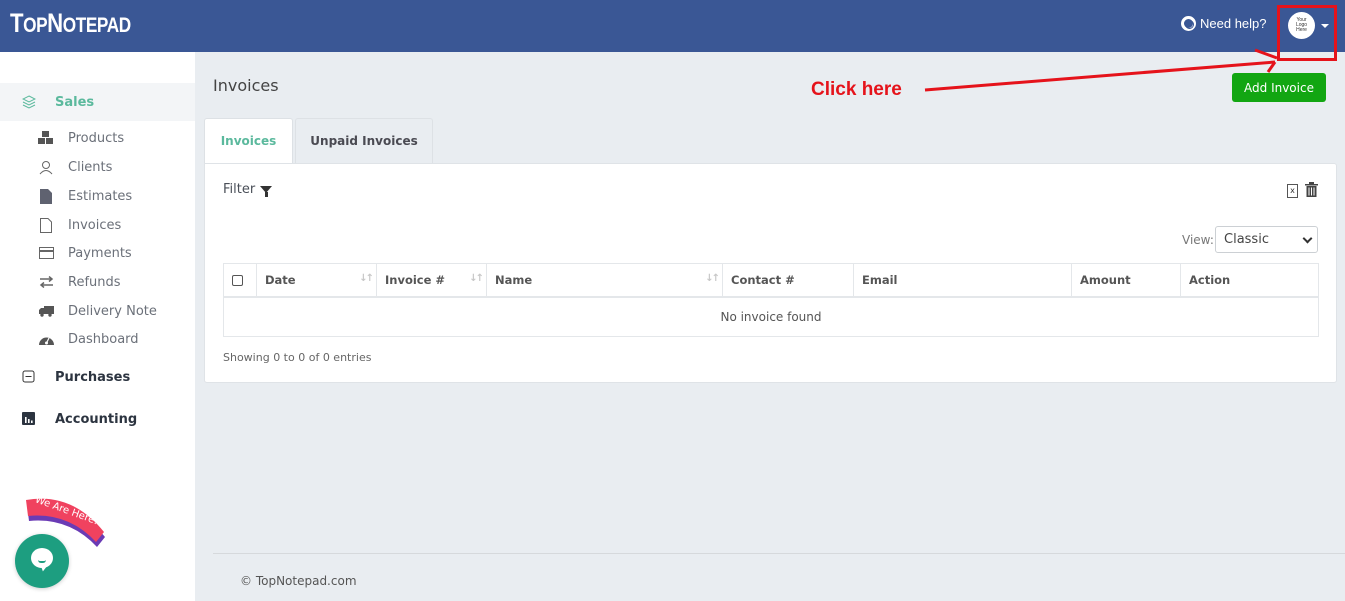 This screenshot has height=601, width=1345. Describe the element at coordinates (298, 581) in the screenshot. I see `footer-copyright: © TopNotepad.com` at that location.